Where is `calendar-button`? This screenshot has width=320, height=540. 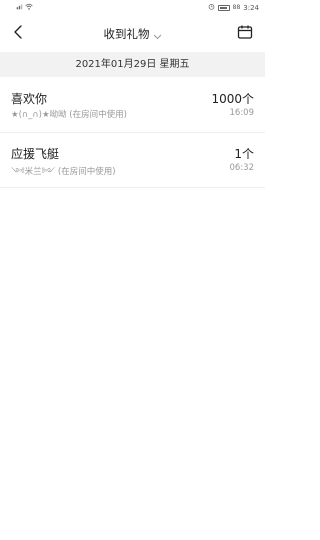 calendar-button is located at coordinates (245, 34).